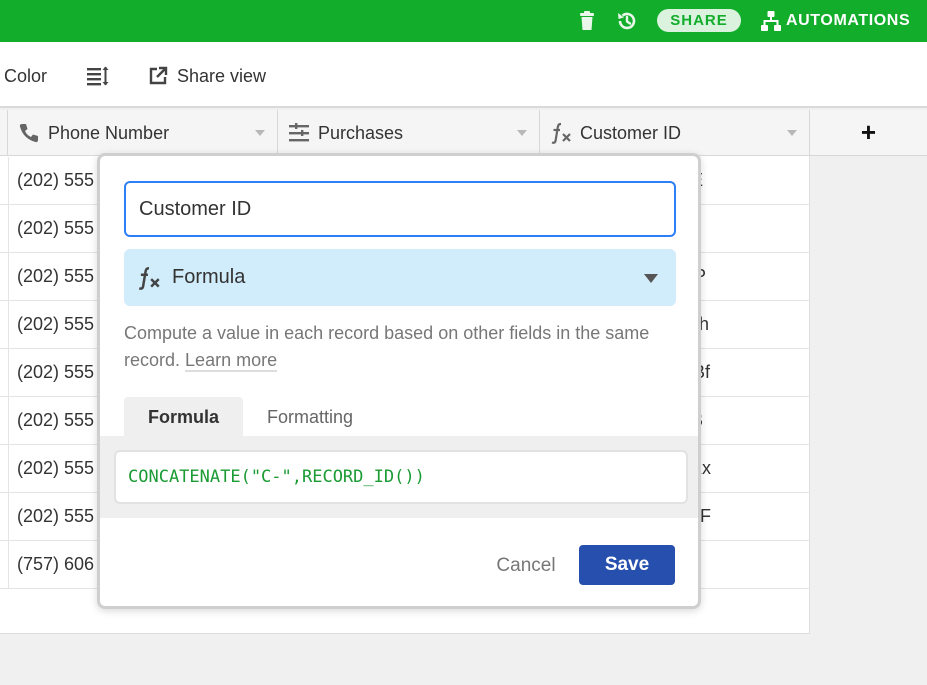 Image resolution: width=927 pixels, height=685 pixels. Describe the element at coordinates (627, 21) in the screenshot. I see `history-icon` at that location.